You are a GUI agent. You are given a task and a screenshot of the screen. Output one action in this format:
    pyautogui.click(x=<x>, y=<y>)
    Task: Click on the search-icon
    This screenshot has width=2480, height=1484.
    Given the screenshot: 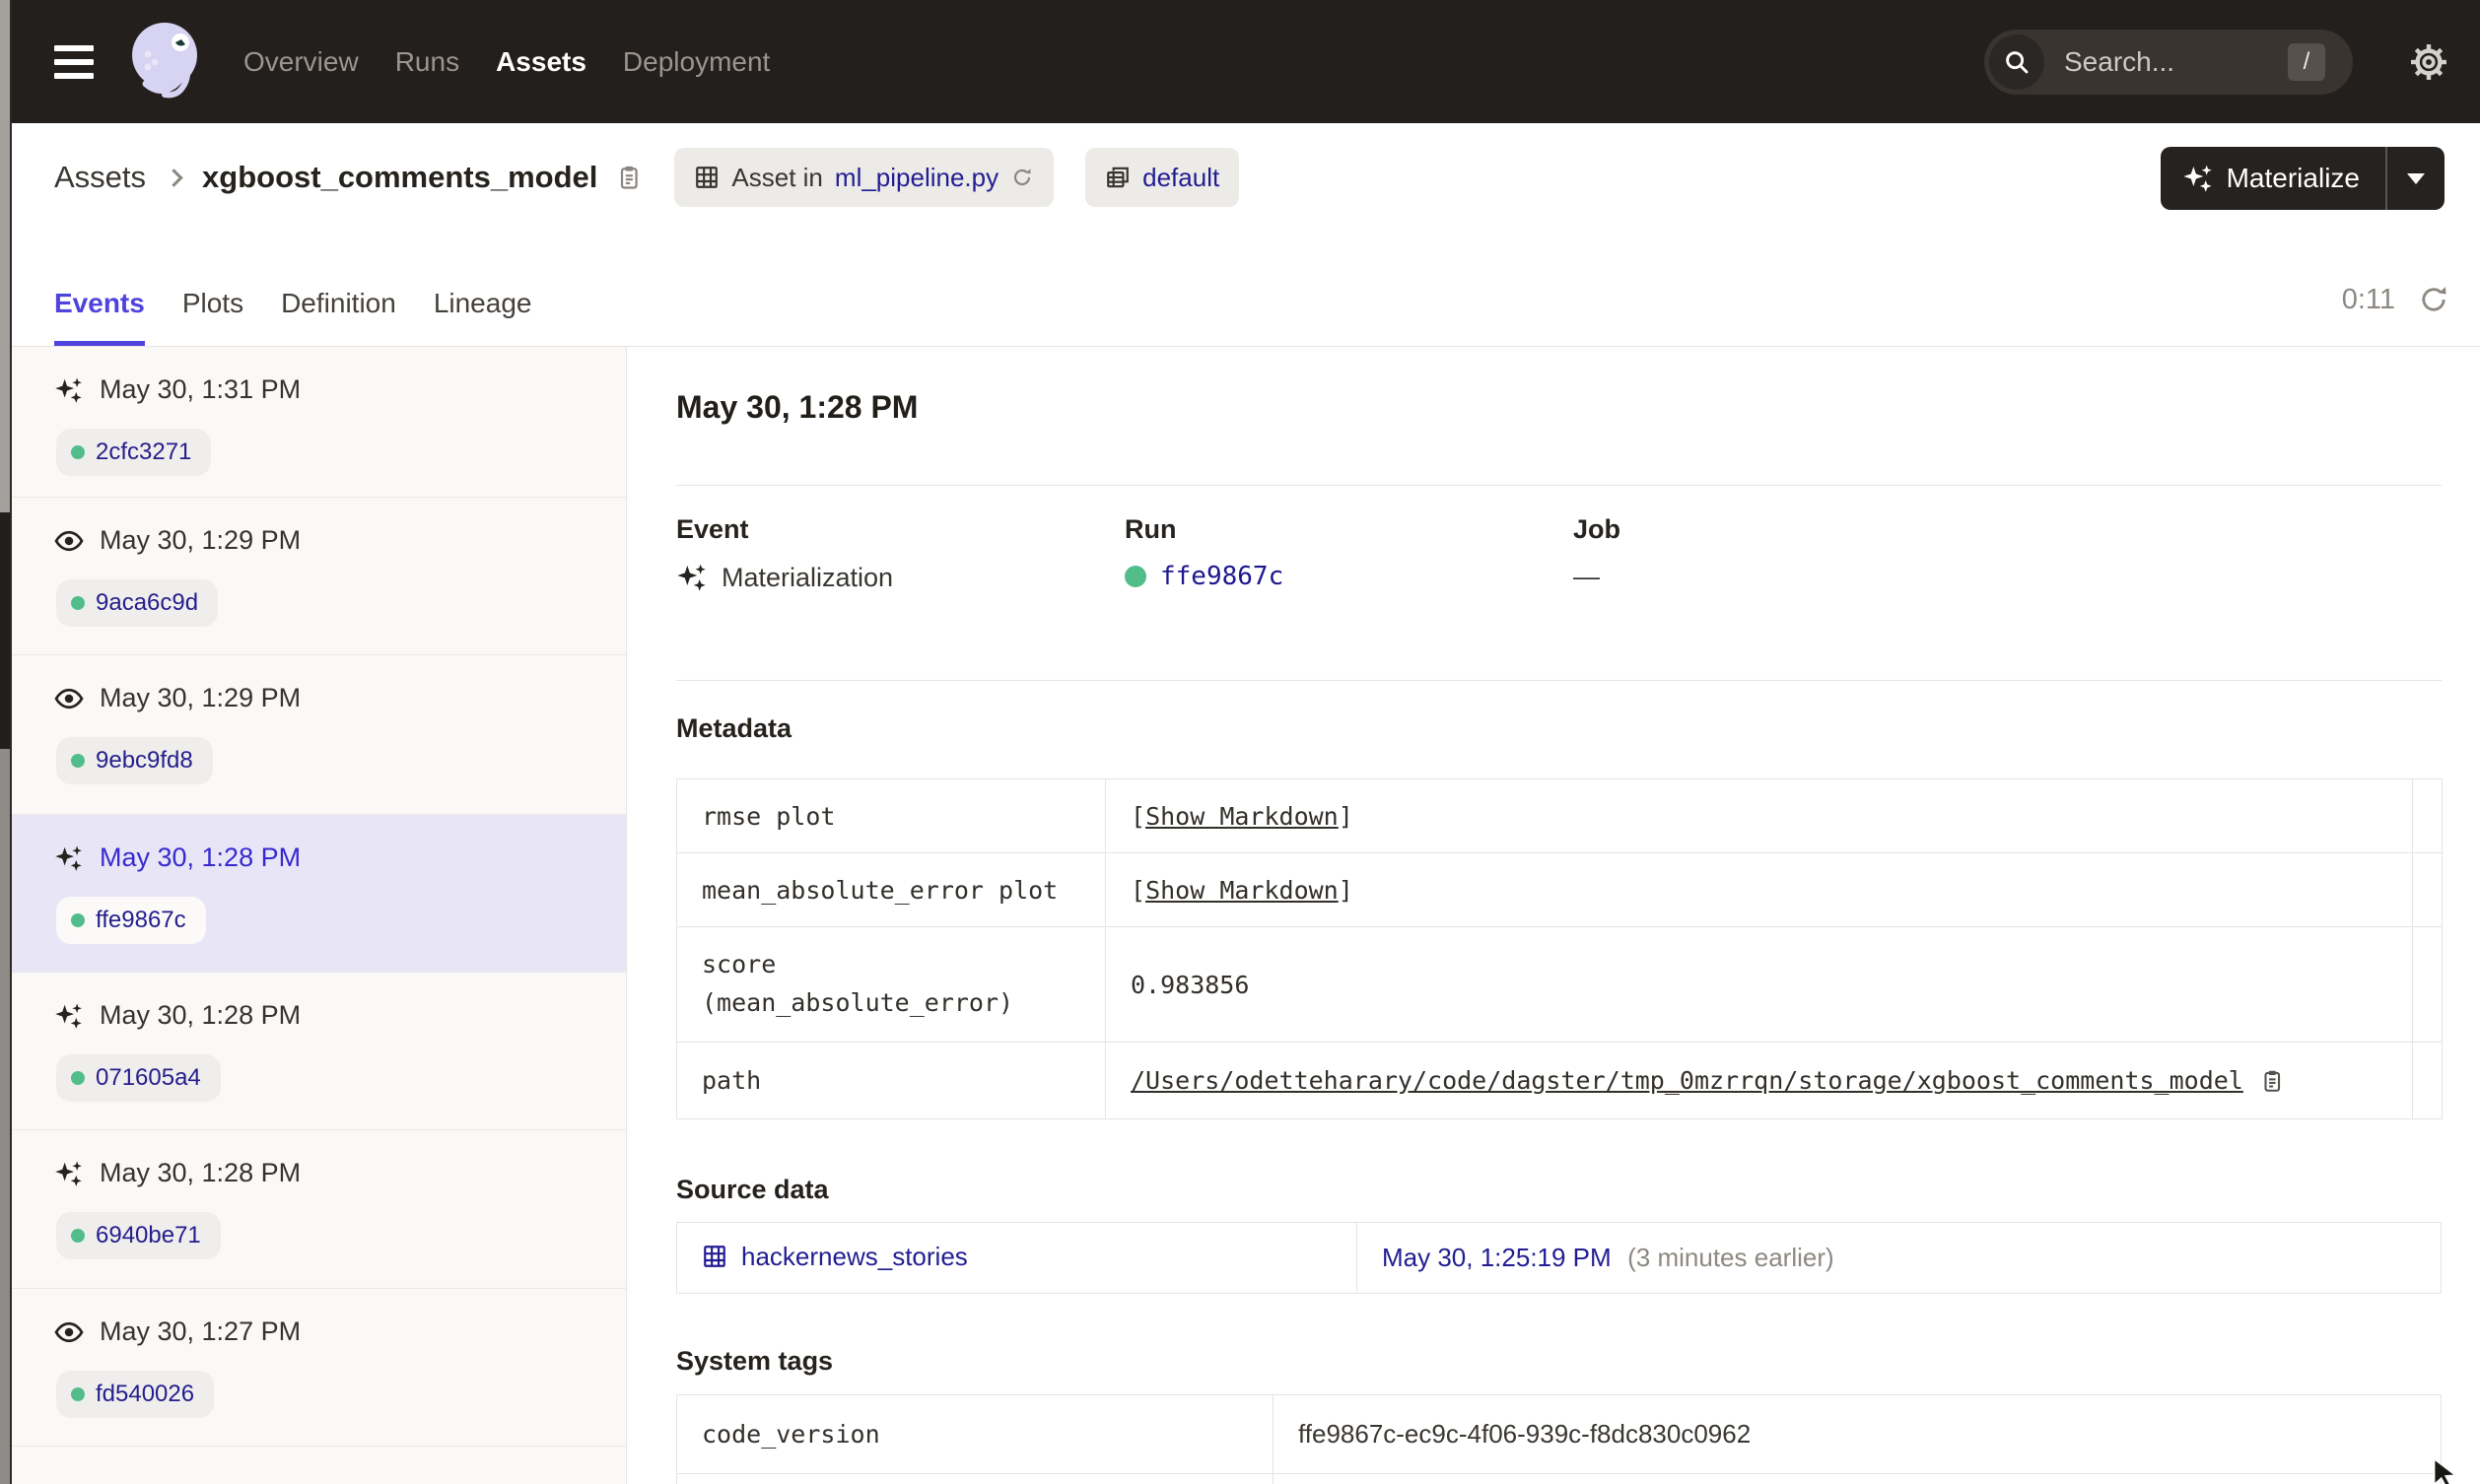 What is the action you would take?
    pyautogui.click(x=2016, y=62)
    